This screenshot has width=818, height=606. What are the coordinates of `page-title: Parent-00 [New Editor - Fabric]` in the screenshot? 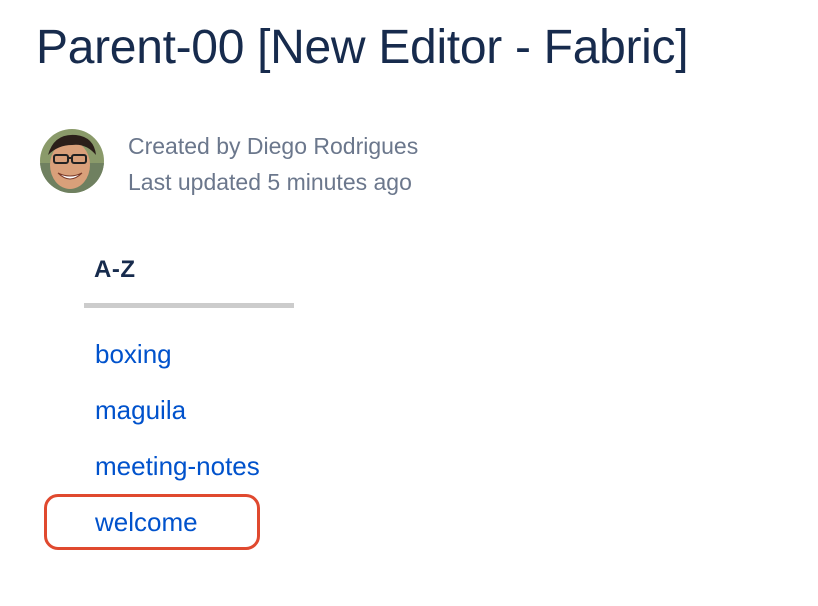 It's located at (362, 47).